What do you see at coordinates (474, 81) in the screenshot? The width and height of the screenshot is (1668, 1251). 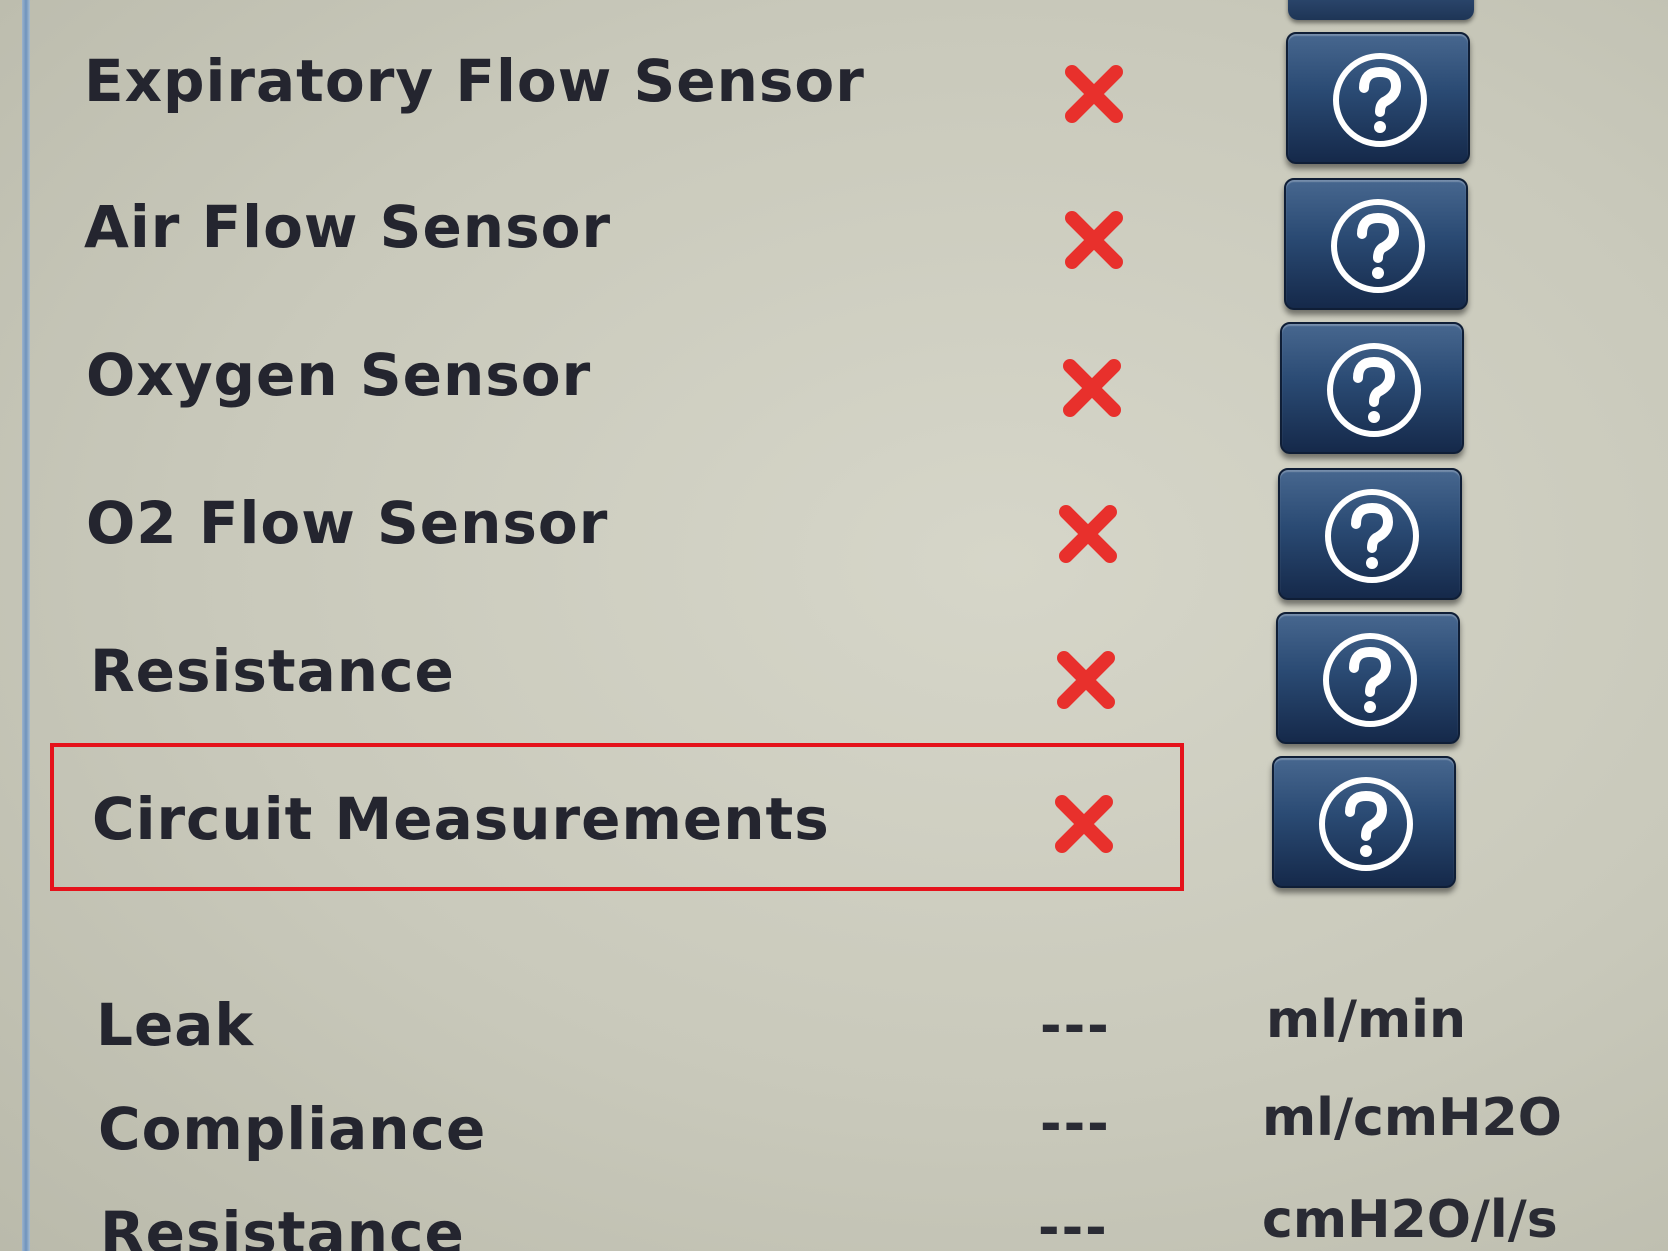 I see `sensor-label: Expiratory Flow Sensor` at bounding box center [474, 81].